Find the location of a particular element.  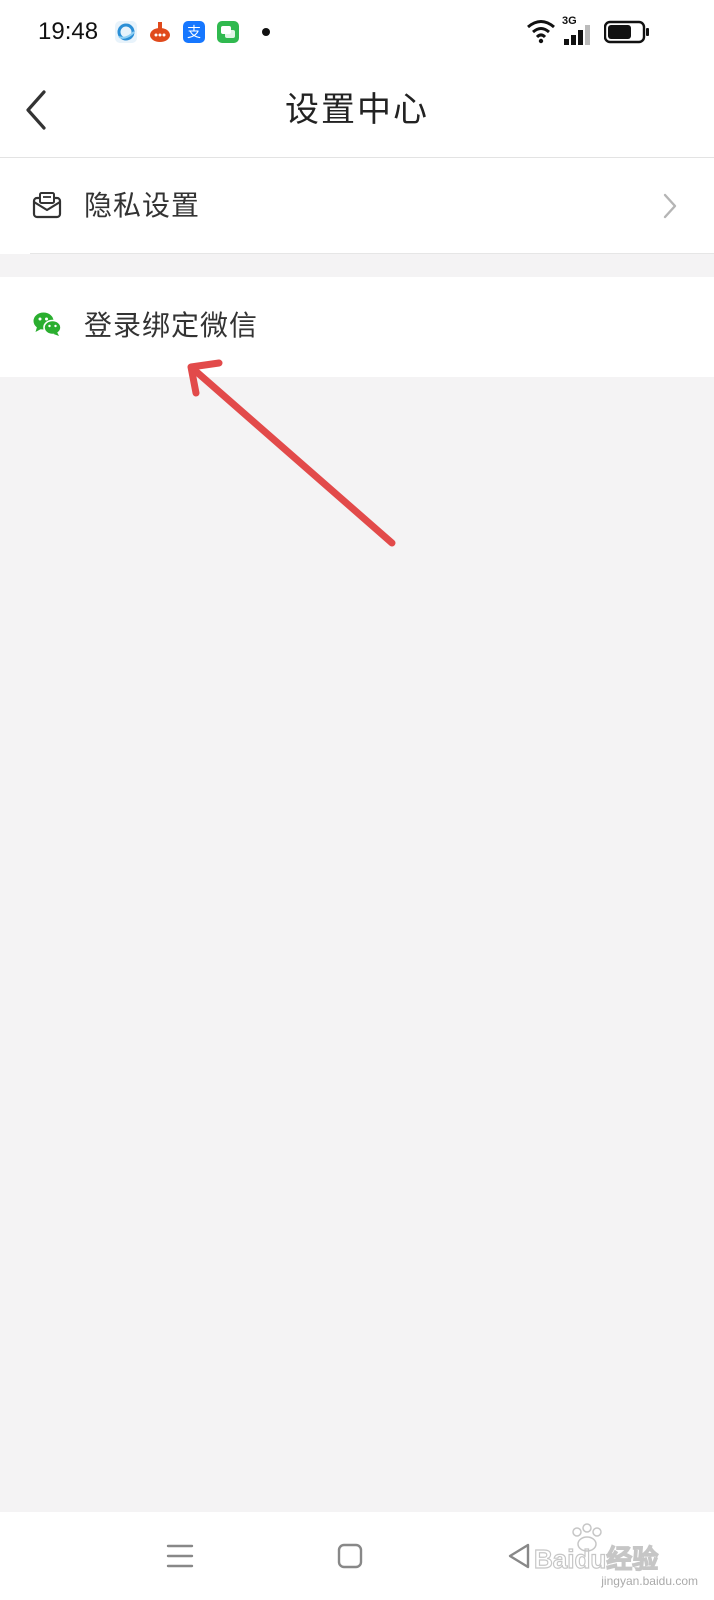

signal-bars-icon is located at coordinates (577, 35).